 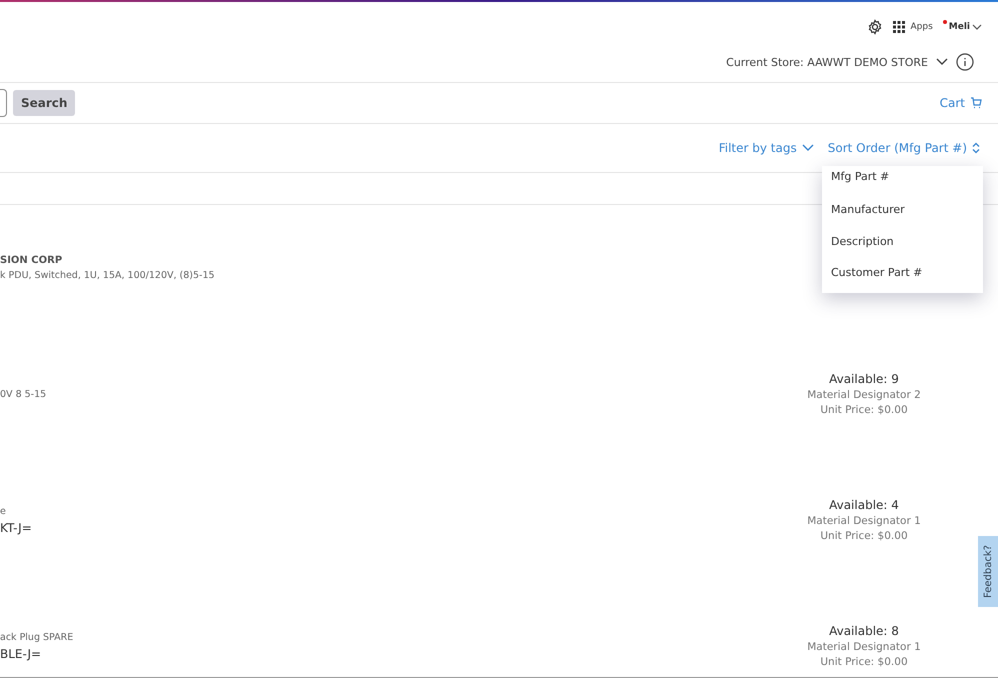 I want to click on manufacturer-name: SION CORP, so click(x=32, y=260).